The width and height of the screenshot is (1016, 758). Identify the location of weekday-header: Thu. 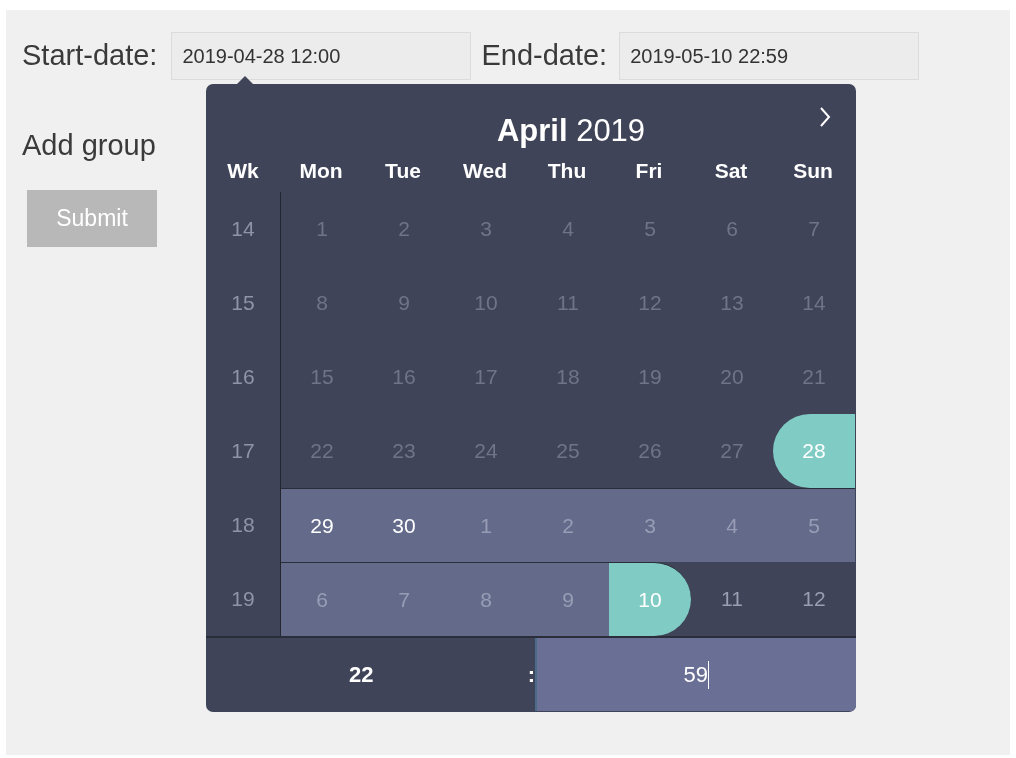
(567, 171).